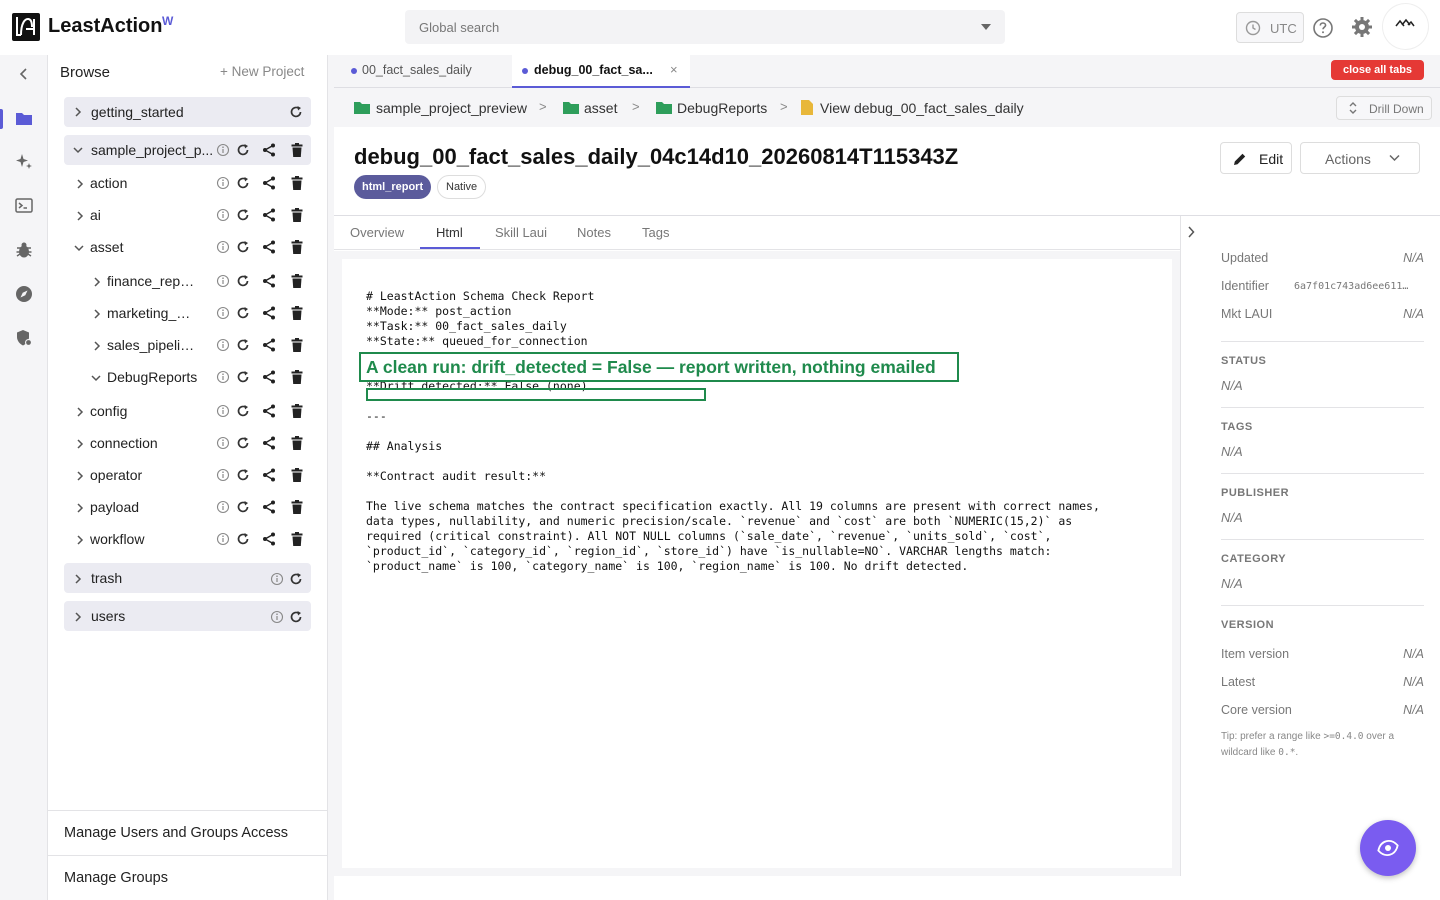 The height and width of the screenshot is (900, 1440). What do you see at coordinates (188, 475) in the screenshot?
I see `tree-item: operator` at bounding box center [188, 475].